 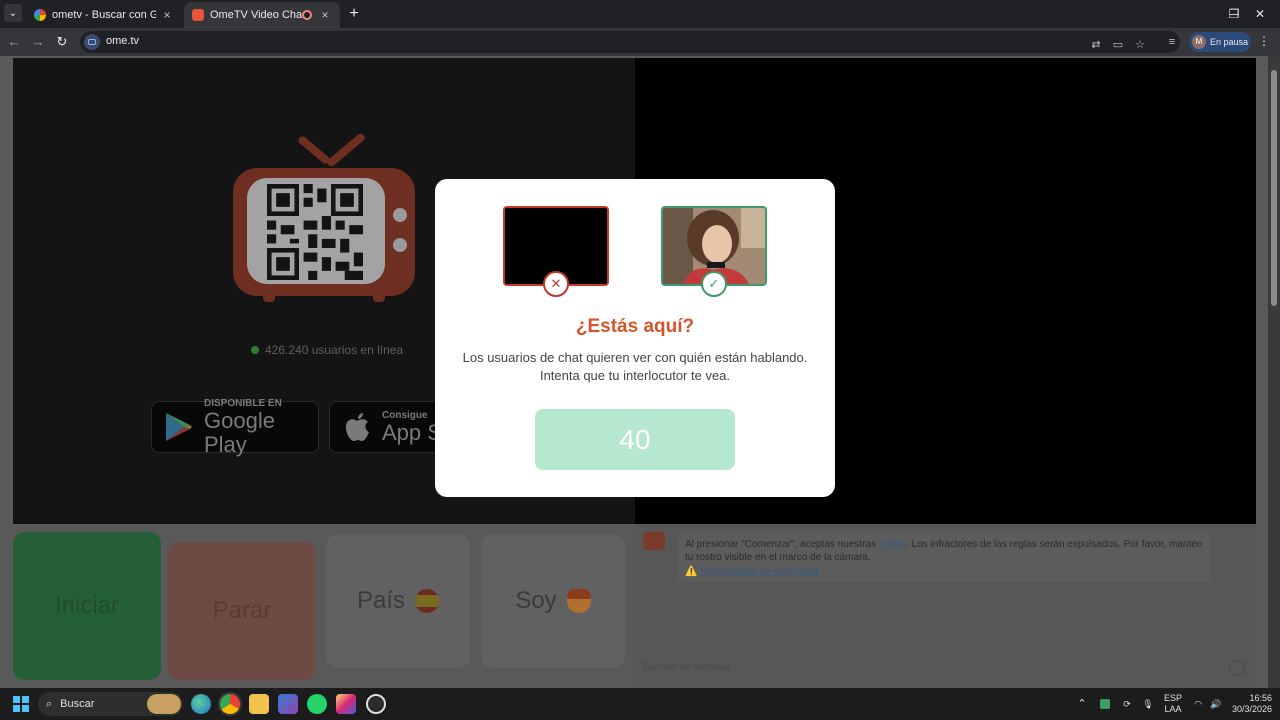 I want to click on bookmark-star-icon: ☆, so click(x=1140, y=45).